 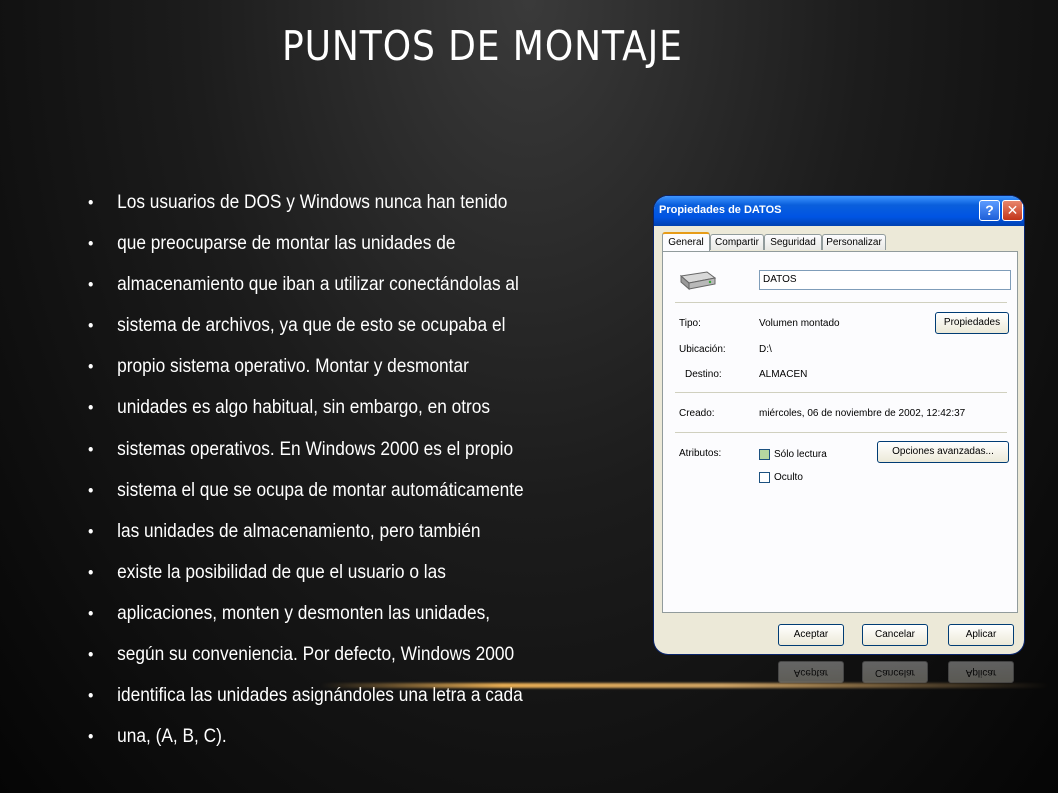 What do you see at coordinates (793, 242) in the screenshot?
I see `tab-seguridad: Seguridad` at bounding box center [793, 242].